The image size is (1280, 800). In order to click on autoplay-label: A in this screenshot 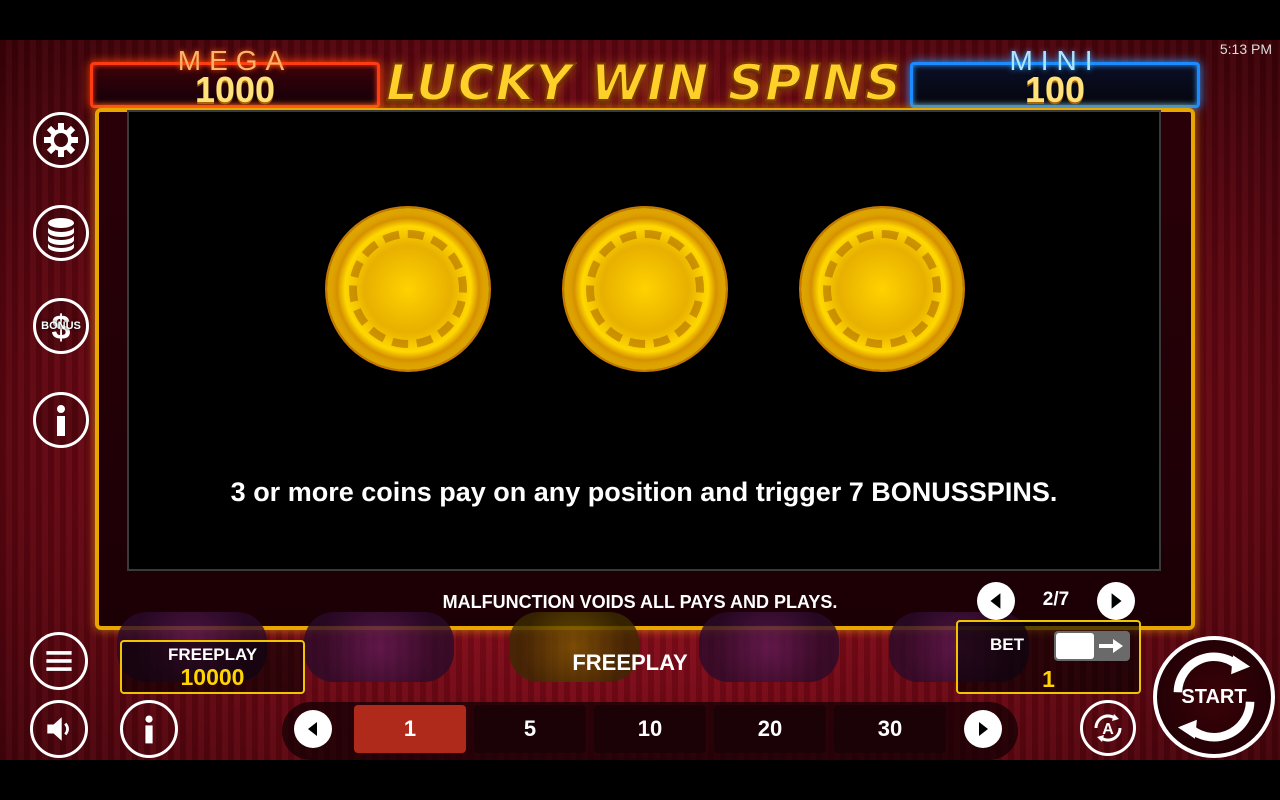, I will do `click(1108, 729)`.